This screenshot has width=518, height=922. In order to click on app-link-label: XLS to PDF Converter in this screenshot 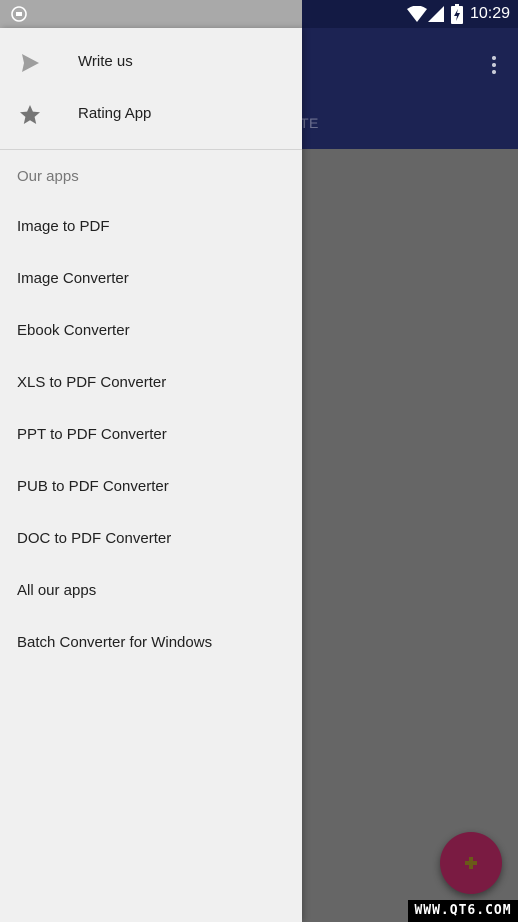, I will do `click(92, 382)`.